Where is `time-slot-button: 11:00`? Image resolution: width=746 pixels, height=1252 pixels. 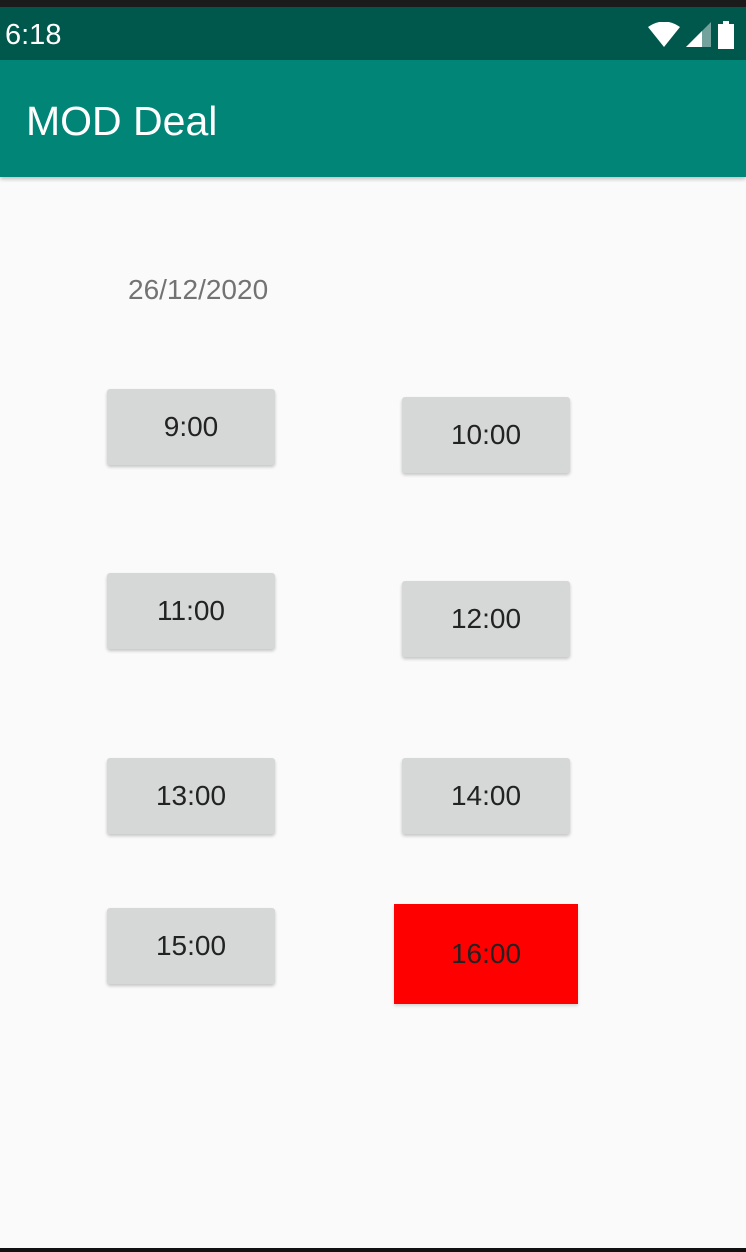
time-slot-button: 11:00 is located at coordinates (191, 611).